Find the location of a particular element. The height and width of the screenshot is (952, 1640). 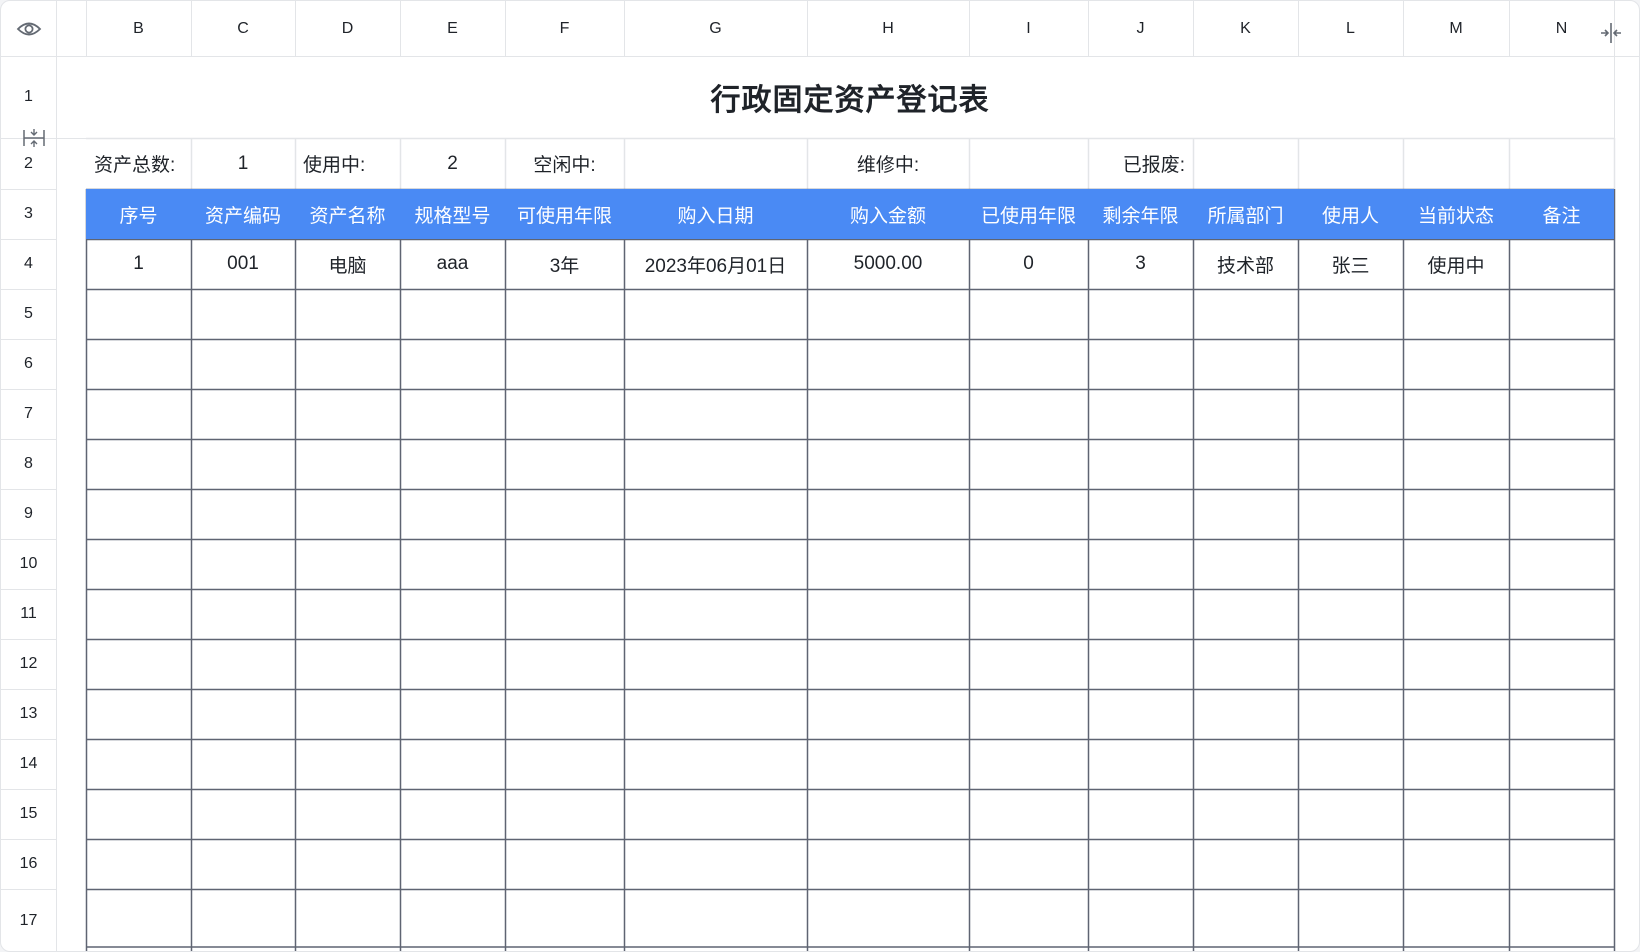

column-header-H: H is located at coordinates (888, 28).